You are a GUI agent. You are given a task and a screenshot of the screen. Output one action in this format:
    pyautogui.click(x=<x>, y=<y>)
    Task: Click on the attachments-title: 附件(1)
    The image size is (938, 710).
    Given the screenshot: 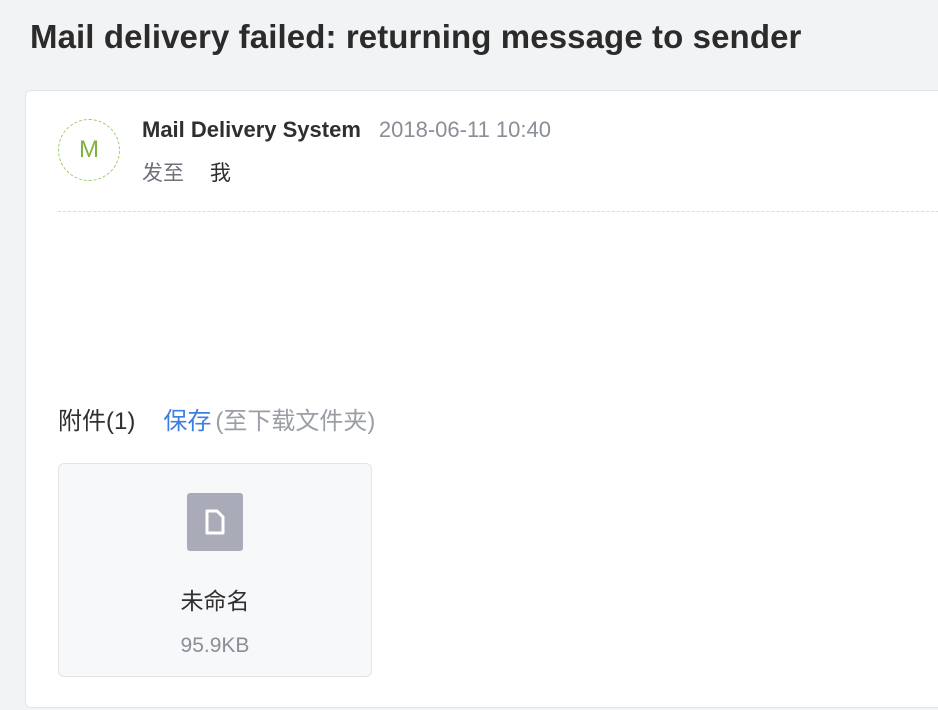 What is the action you would take?
    pyautogui.click(x=97, y=421)
    